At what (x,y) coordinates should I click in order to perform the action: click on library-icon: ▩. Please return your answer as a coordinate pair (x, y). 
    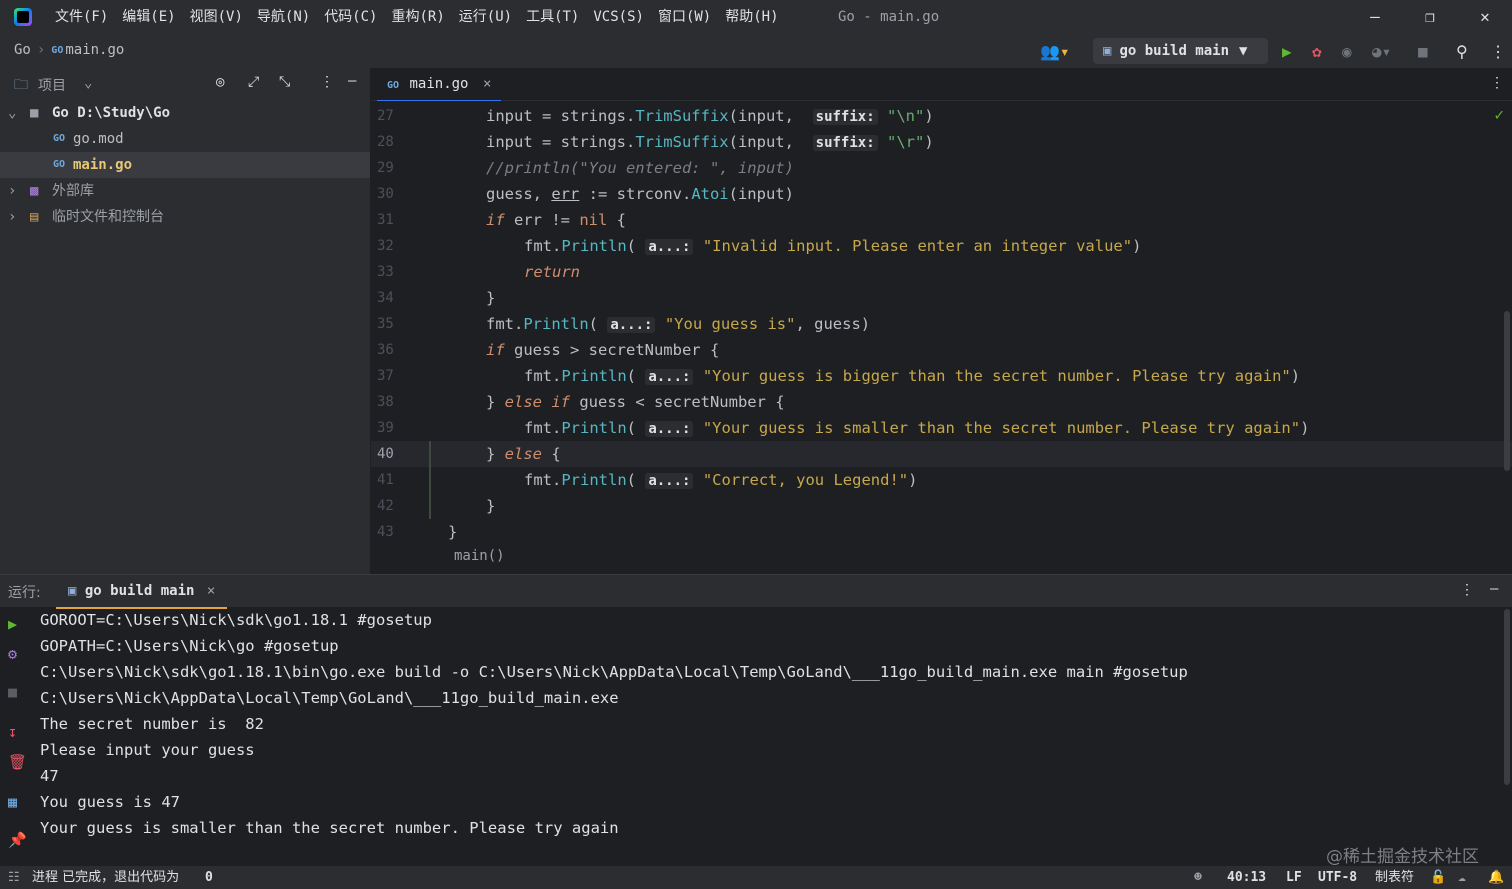
    Looking at the image, I should click on (34, 191).